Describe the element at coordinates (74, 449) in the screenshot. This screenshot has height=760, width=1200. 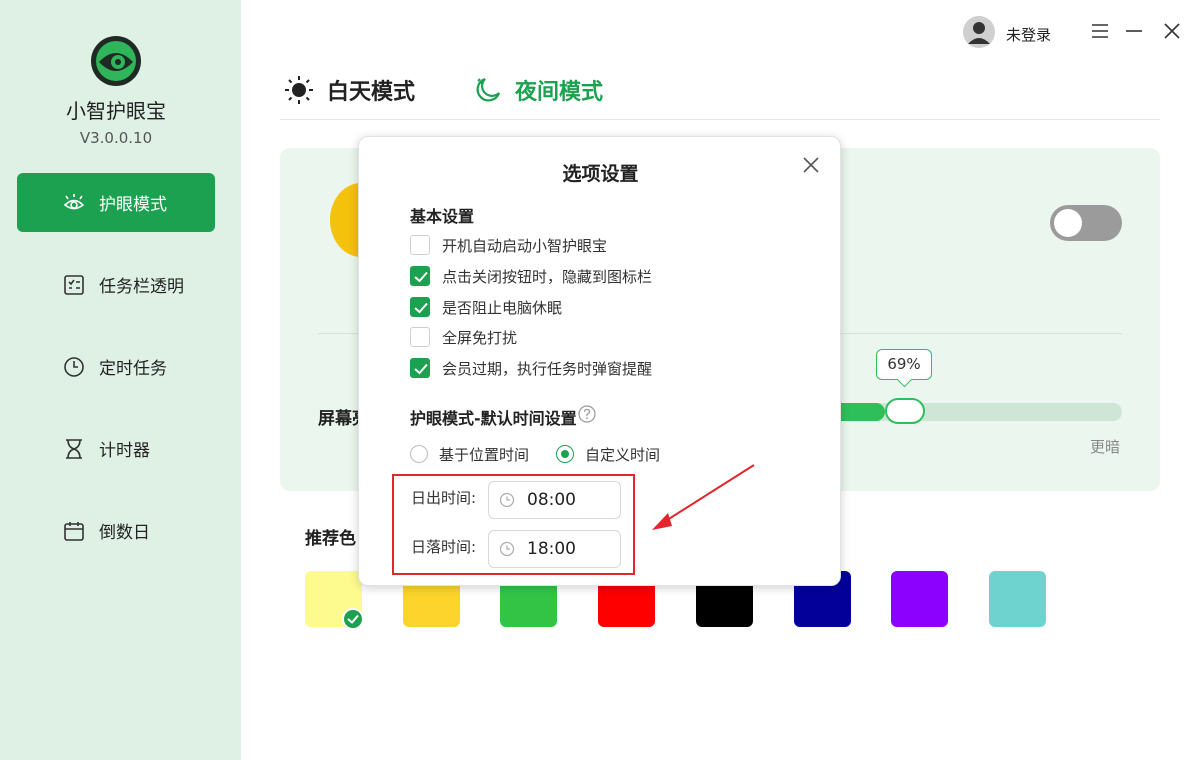
I see `hourglass-icon` at that location.